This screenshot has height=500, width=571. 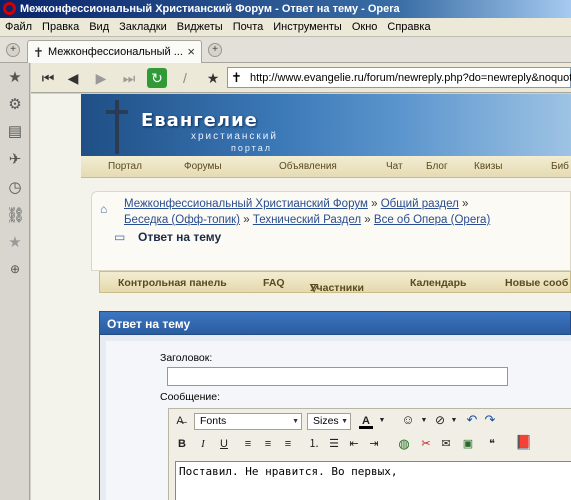 I want to click on code-book-icon: 📕, so click(x=523, y=442).